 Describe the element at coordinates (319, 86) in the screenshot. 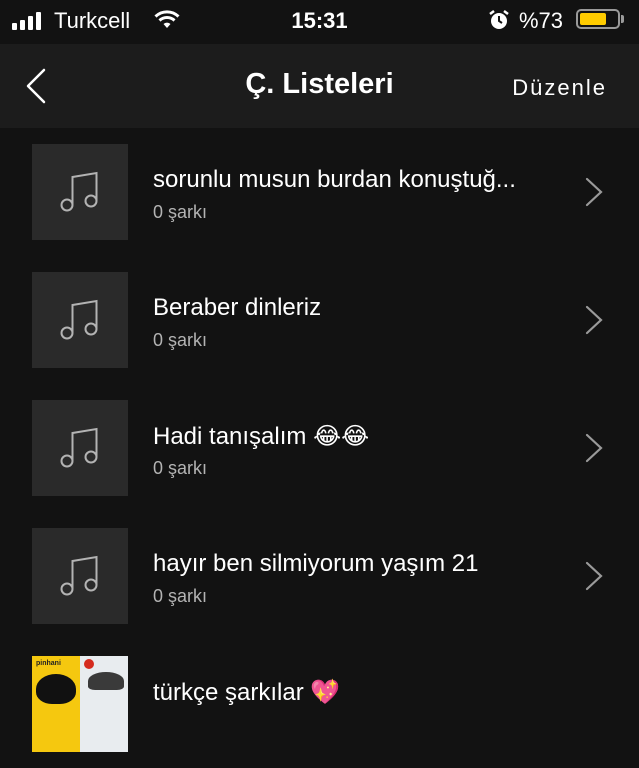

I see `navigation-bar: Ç. Listeleri Düzenle` at that location.